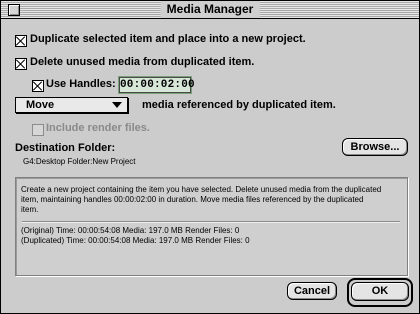  What do you see at coordinates (312, 291) in the screenshot?
I see `cancel-button: Cancel` at bounding box center [312, 291].